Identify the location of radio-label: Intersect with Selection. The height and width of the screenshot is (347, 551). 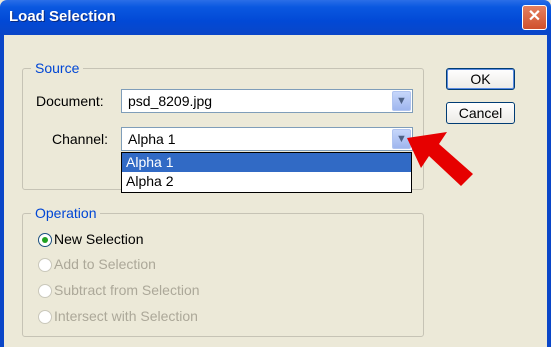
(126, 316).